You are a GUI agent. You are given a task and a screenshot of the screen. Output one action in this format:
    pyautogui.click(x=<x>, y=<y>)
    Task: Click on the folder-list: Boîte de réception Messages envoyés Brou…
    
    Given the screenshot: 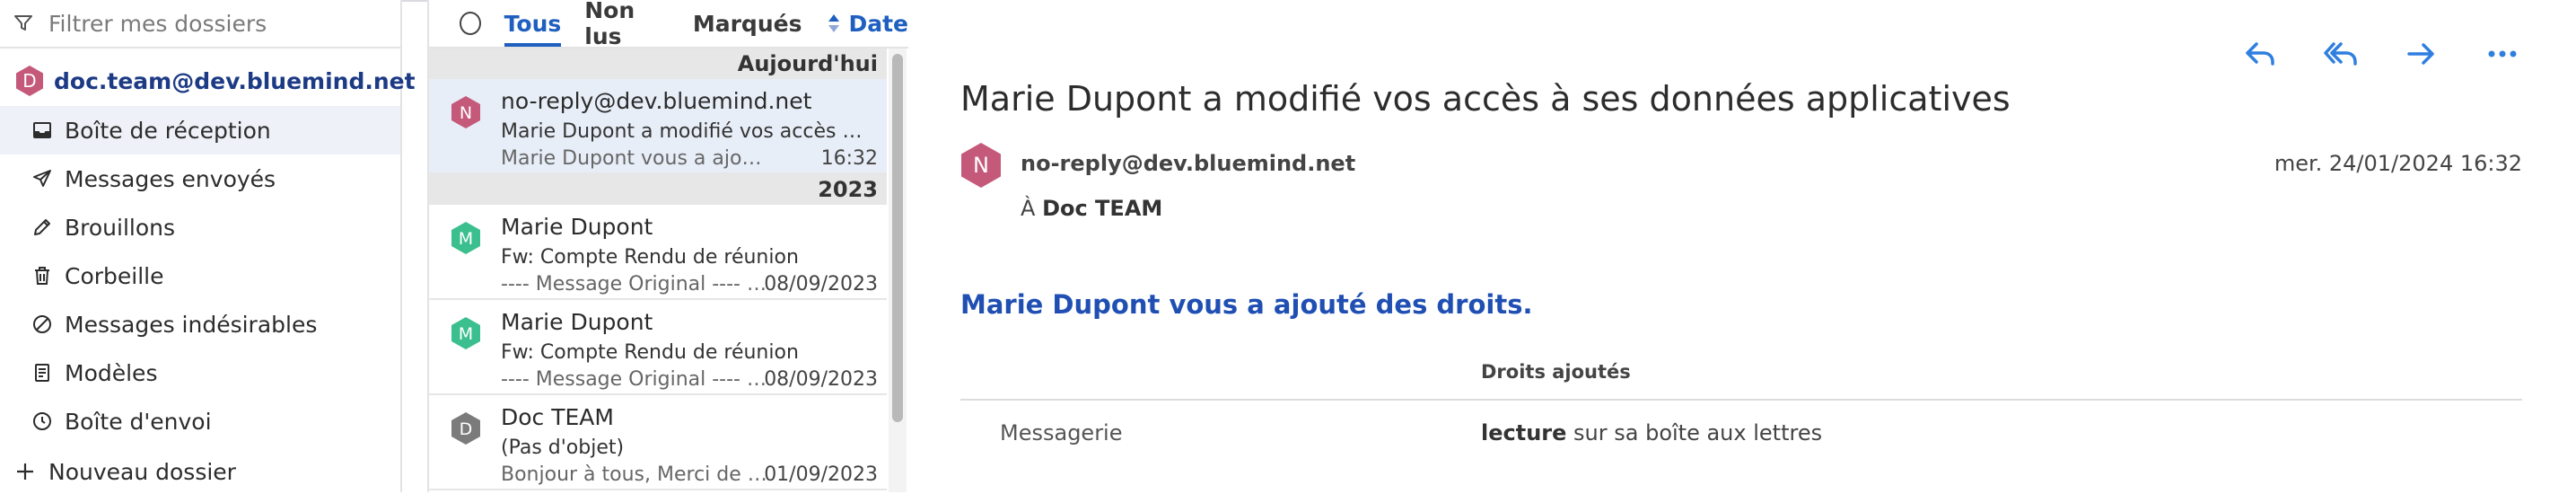 What is the action you would take?
    pyautogui.click(x=200, y=275)
    